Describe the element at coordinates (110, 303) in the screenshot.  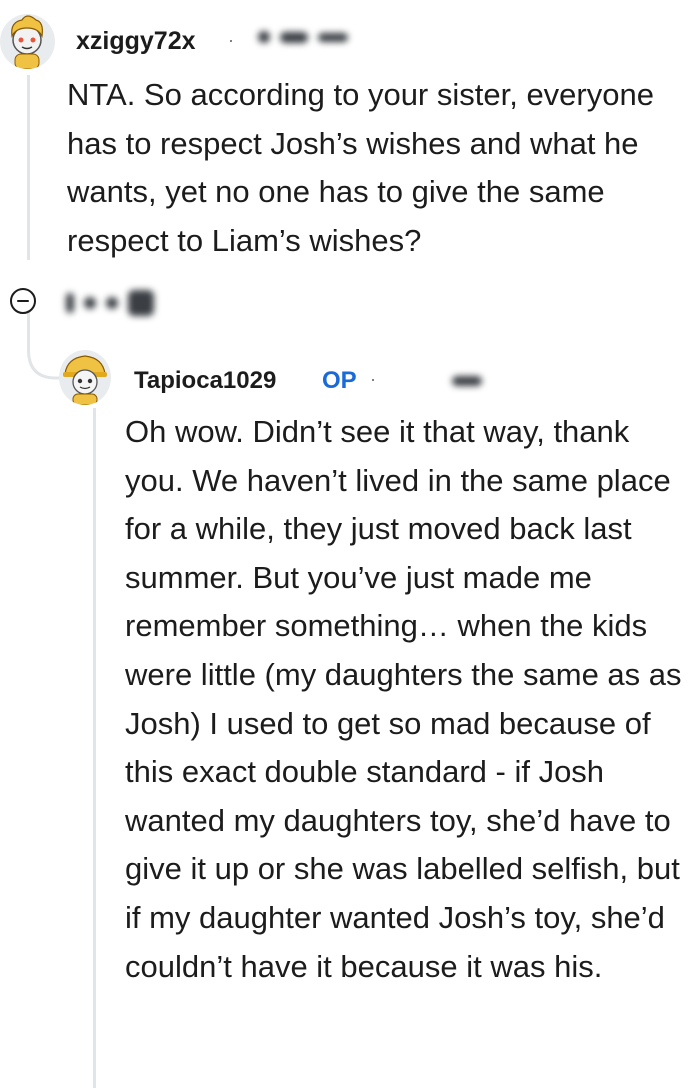
I see `redacted-vote-actions` at that location.